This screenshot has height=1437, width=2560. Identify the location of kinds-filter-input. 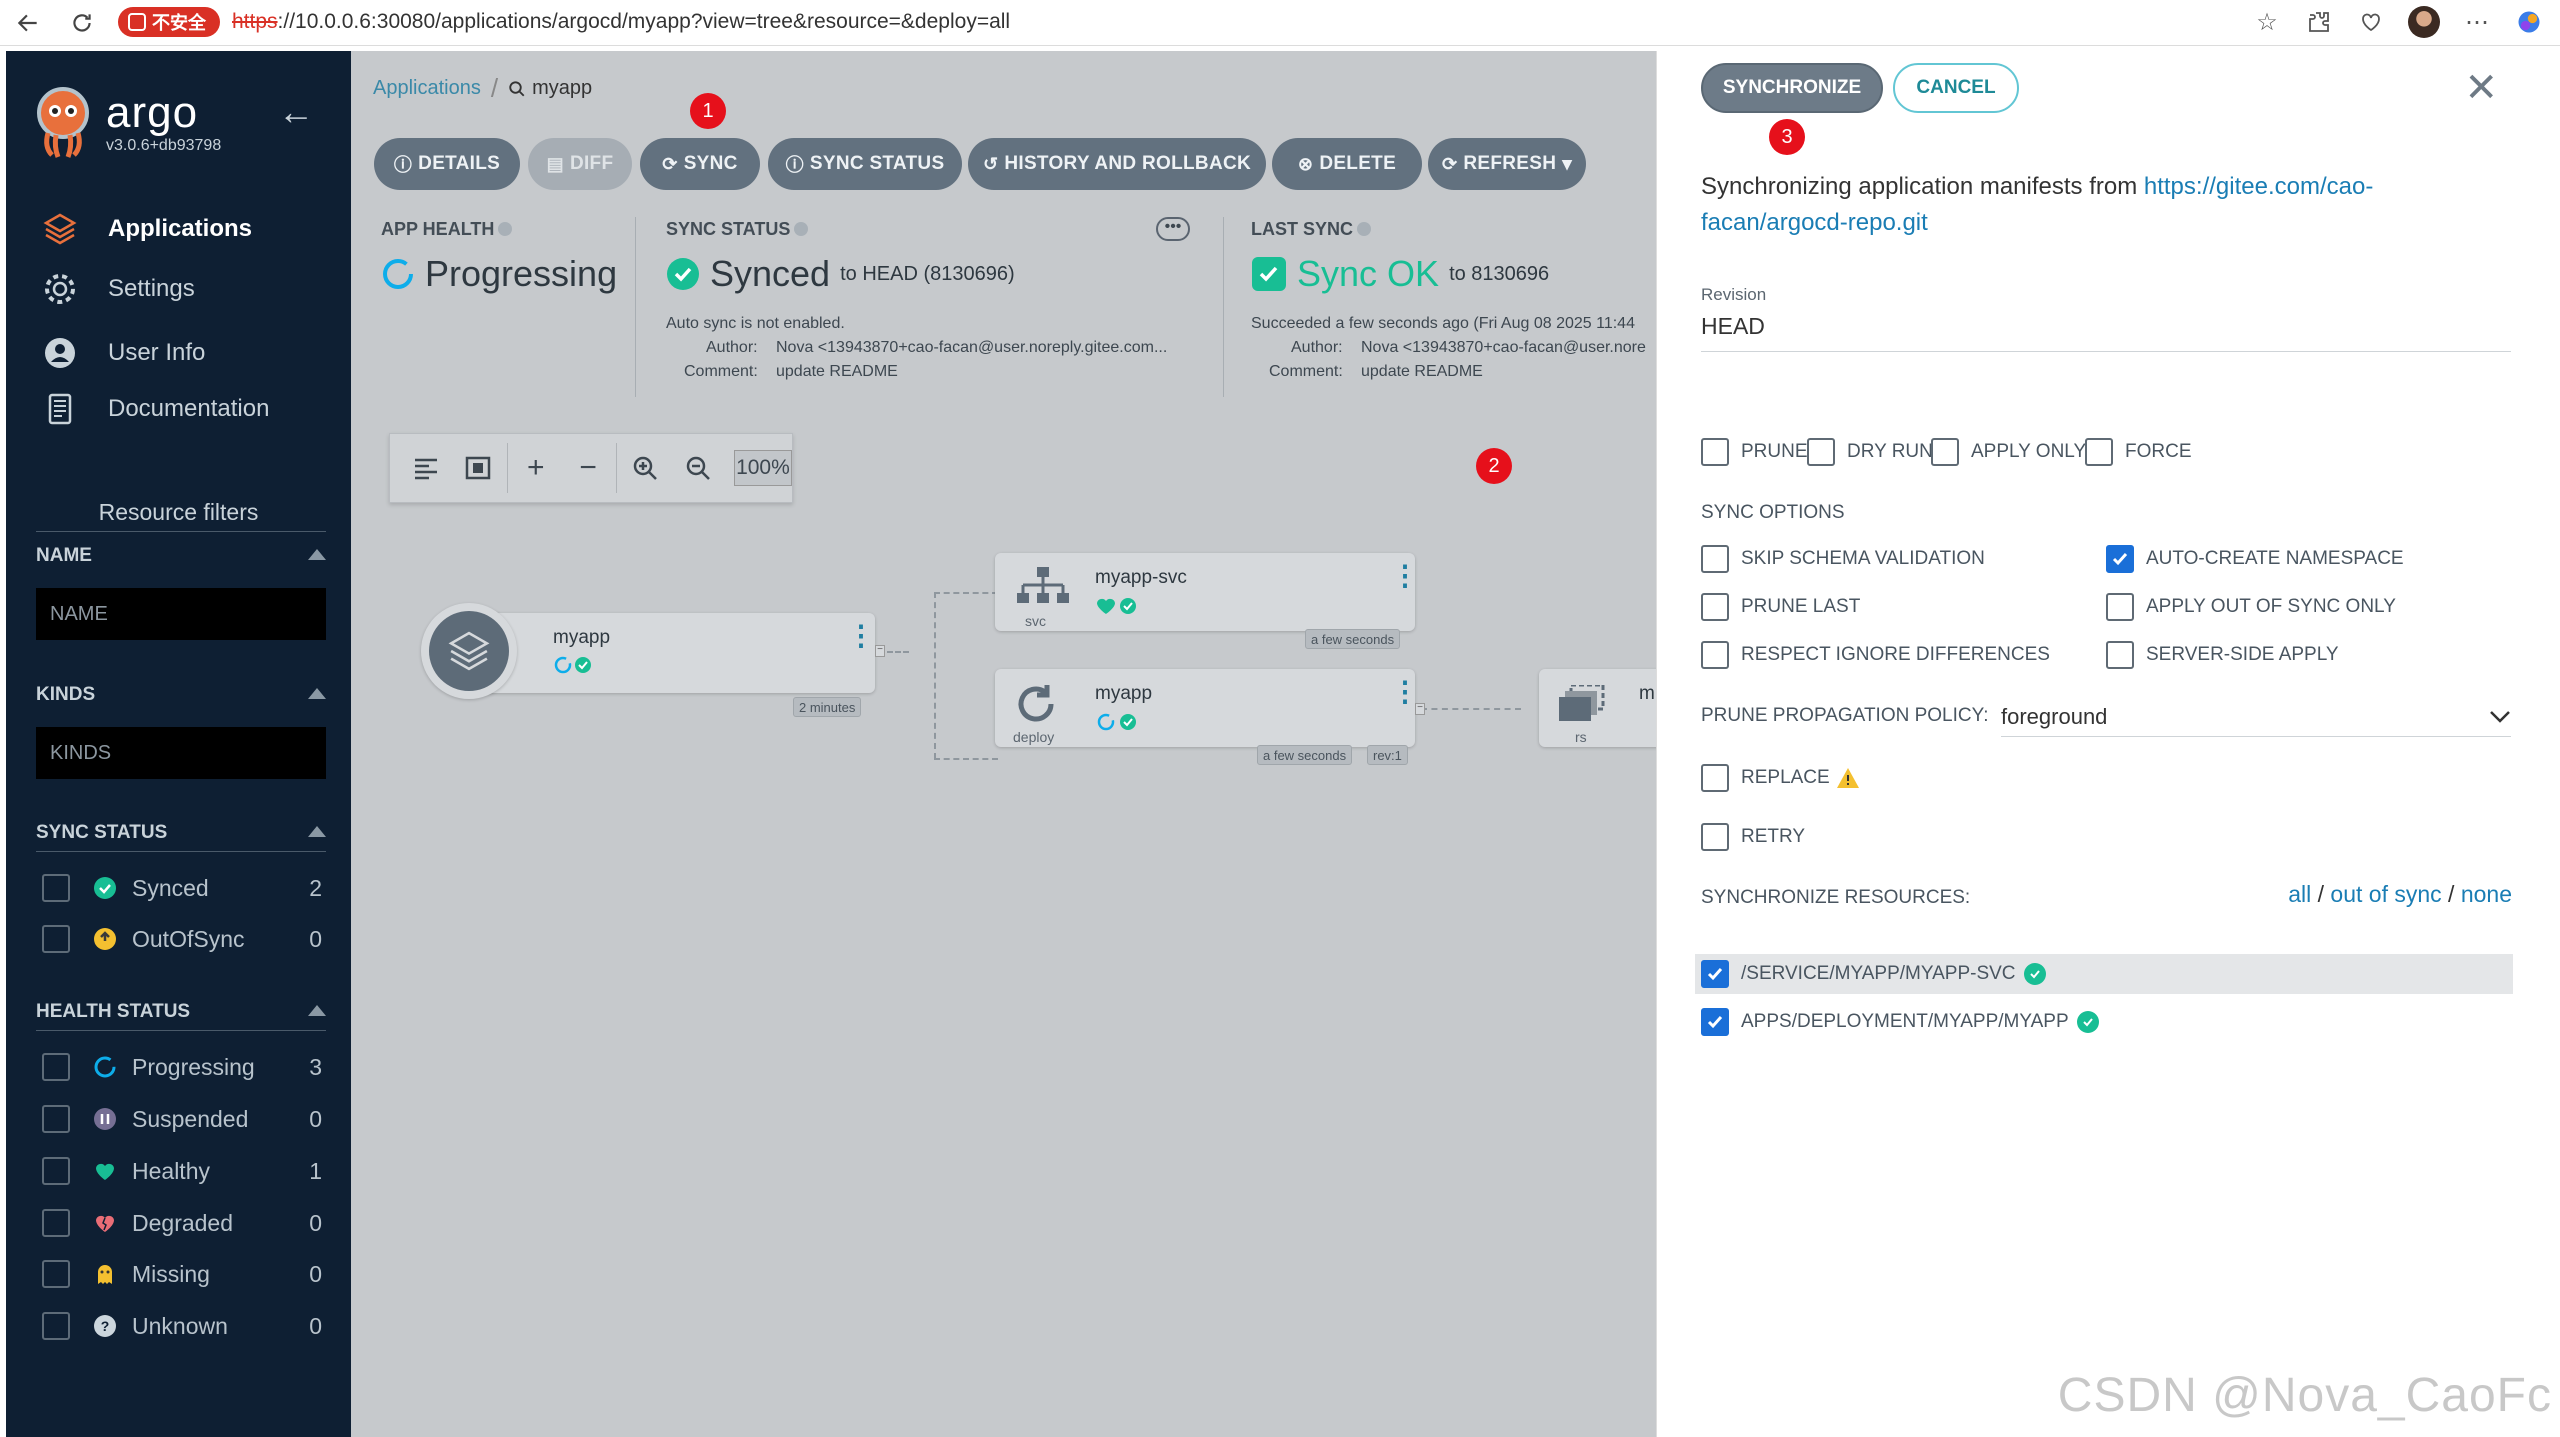
(181, 753).